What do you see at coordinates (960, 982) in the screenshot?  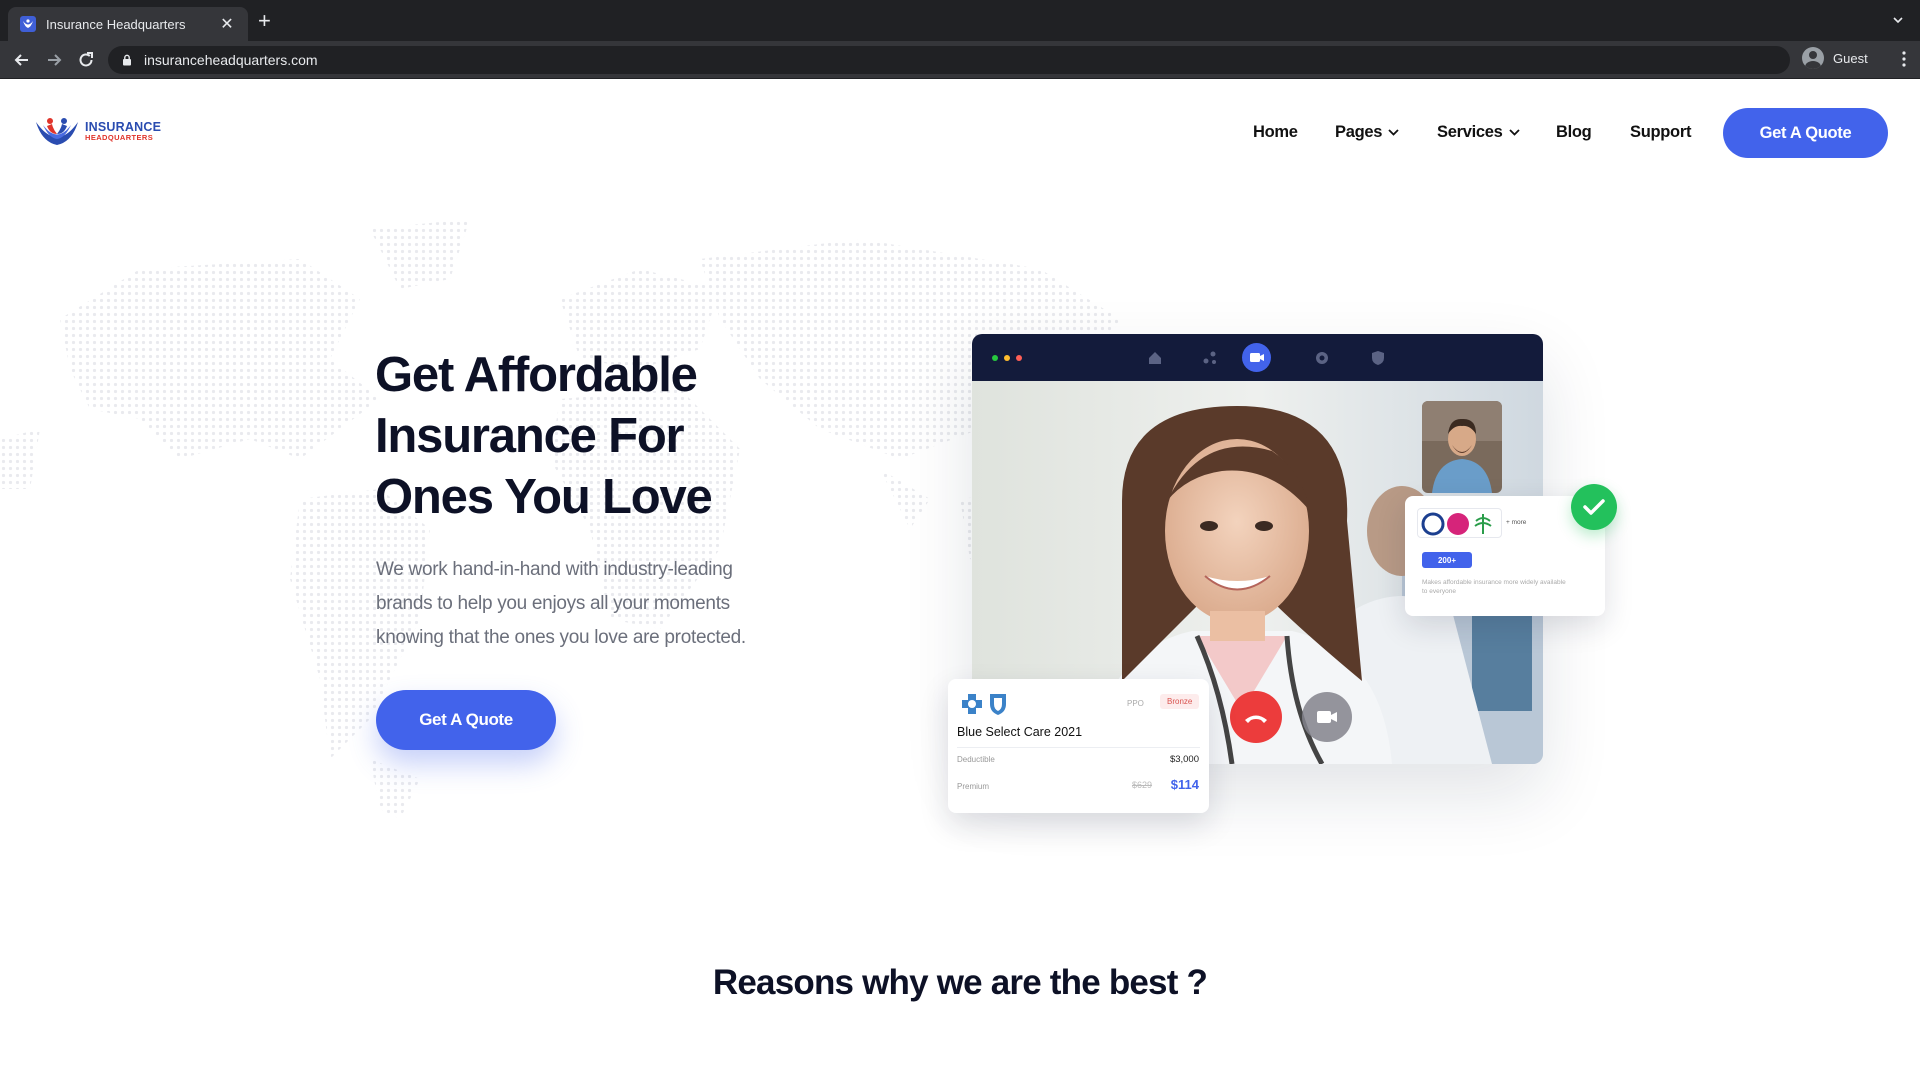 I see `reasons-section-title: Reasons why we are the best ?` at bounding box center [960, 982].